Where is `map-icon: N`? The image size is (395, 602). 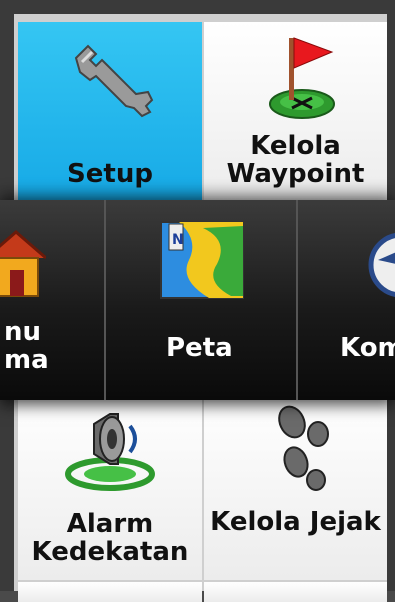
map-icon: N is located at coordinates (202, 260).